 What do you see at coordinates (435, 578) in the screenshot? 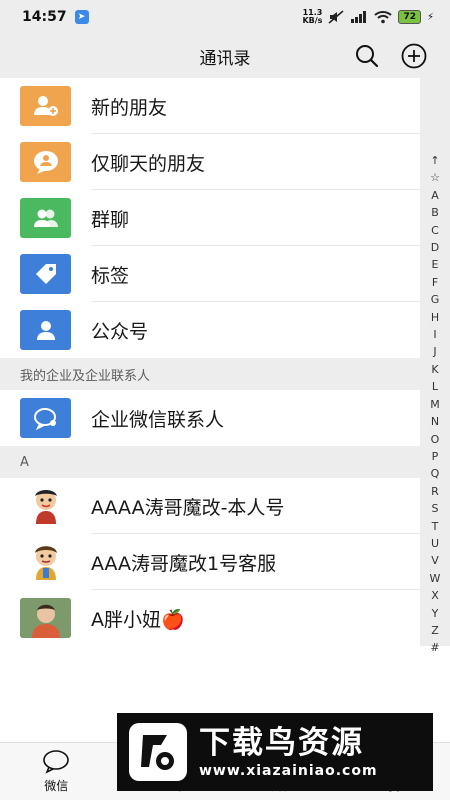
I see `index-letter: W` at bounding box center [435, 578].